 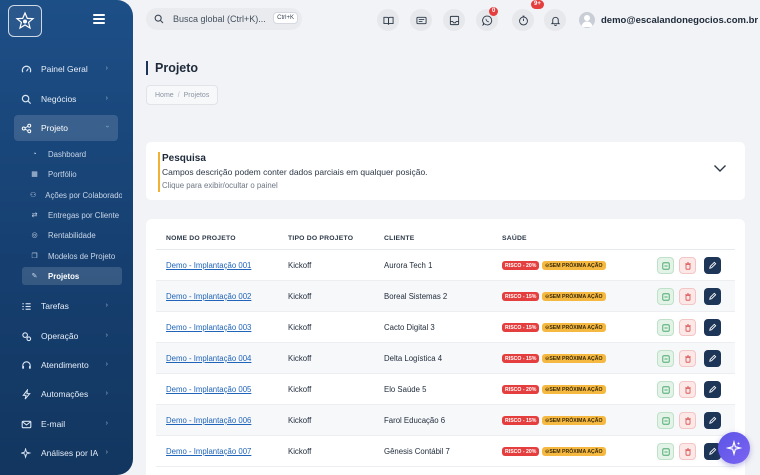 What do you see at coordinates (220, 185) in the screenshot?
I see `panel-toggle-hint: Clique para exibir/ocultar o painel` at bounding box center [220, 185].